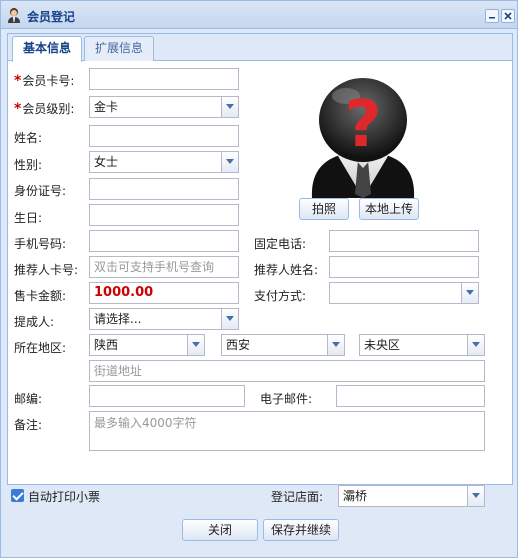 This screenshot has width=518, height=558. I want to click on amount-label: 售卡金额:, so click(40, 296).